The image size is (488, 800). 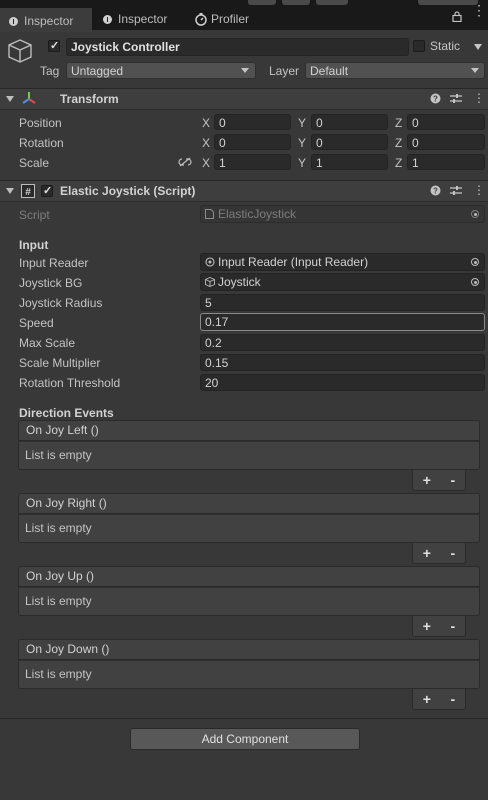 What do you see at coordinates (445, 46) in the screenshot?
I see `static-label: Static` at bounding box center [445, 46].